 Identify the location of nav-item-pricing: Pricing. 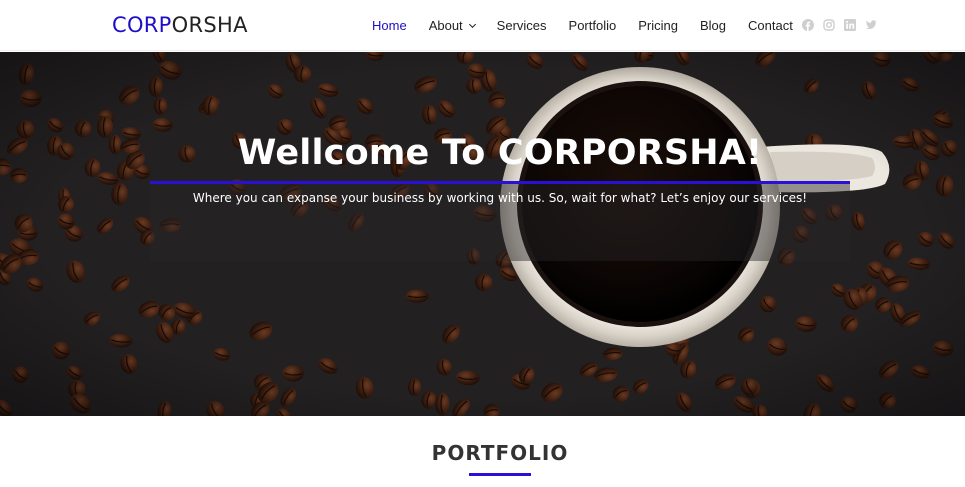
(658, 25).